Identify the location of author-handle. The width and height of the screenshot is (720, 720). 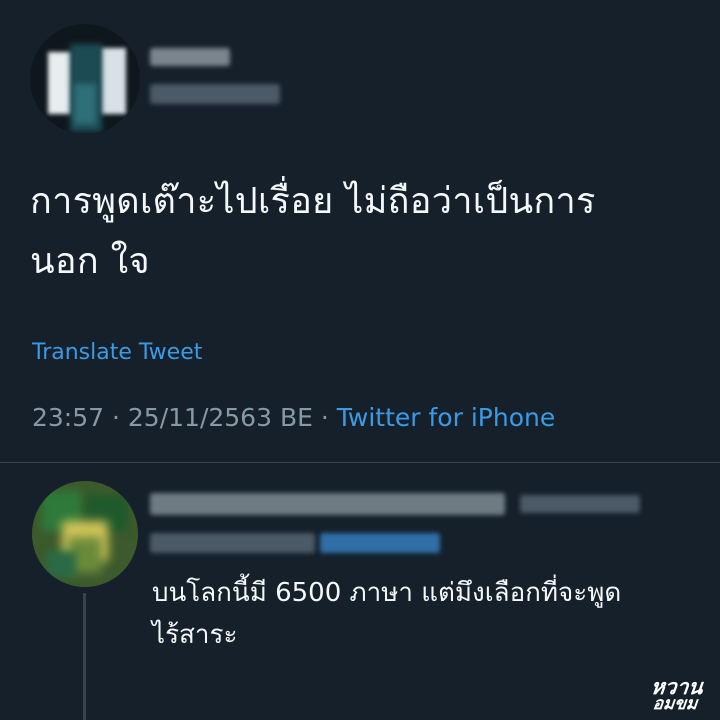
(215, 94).